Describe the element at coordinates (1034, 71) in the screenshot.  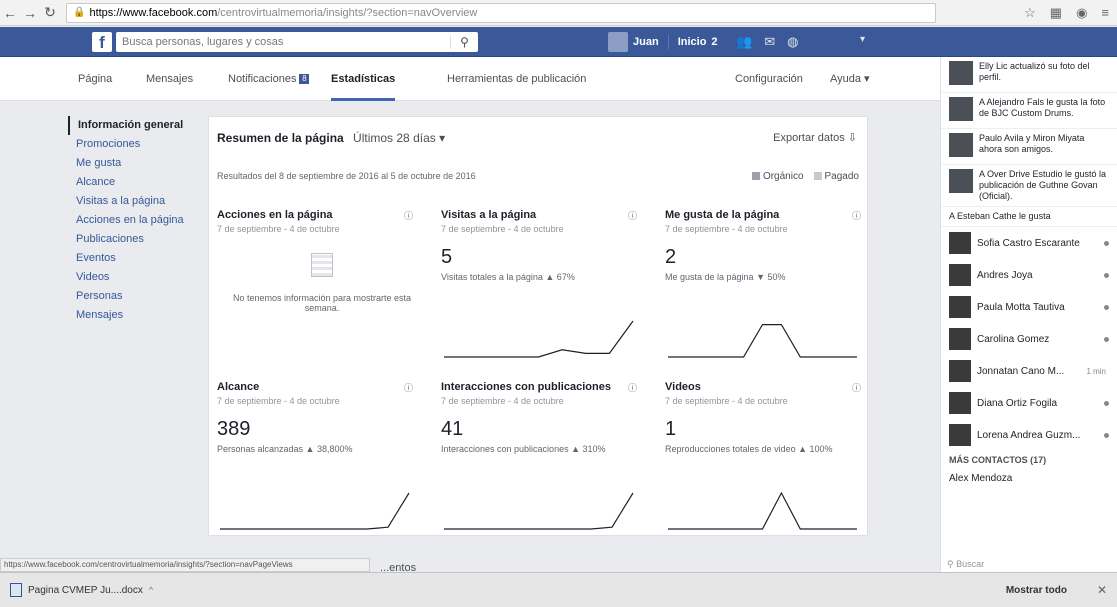
I see `ticker-text: Elly Lic actualizó su foto del perfil.` at that location.